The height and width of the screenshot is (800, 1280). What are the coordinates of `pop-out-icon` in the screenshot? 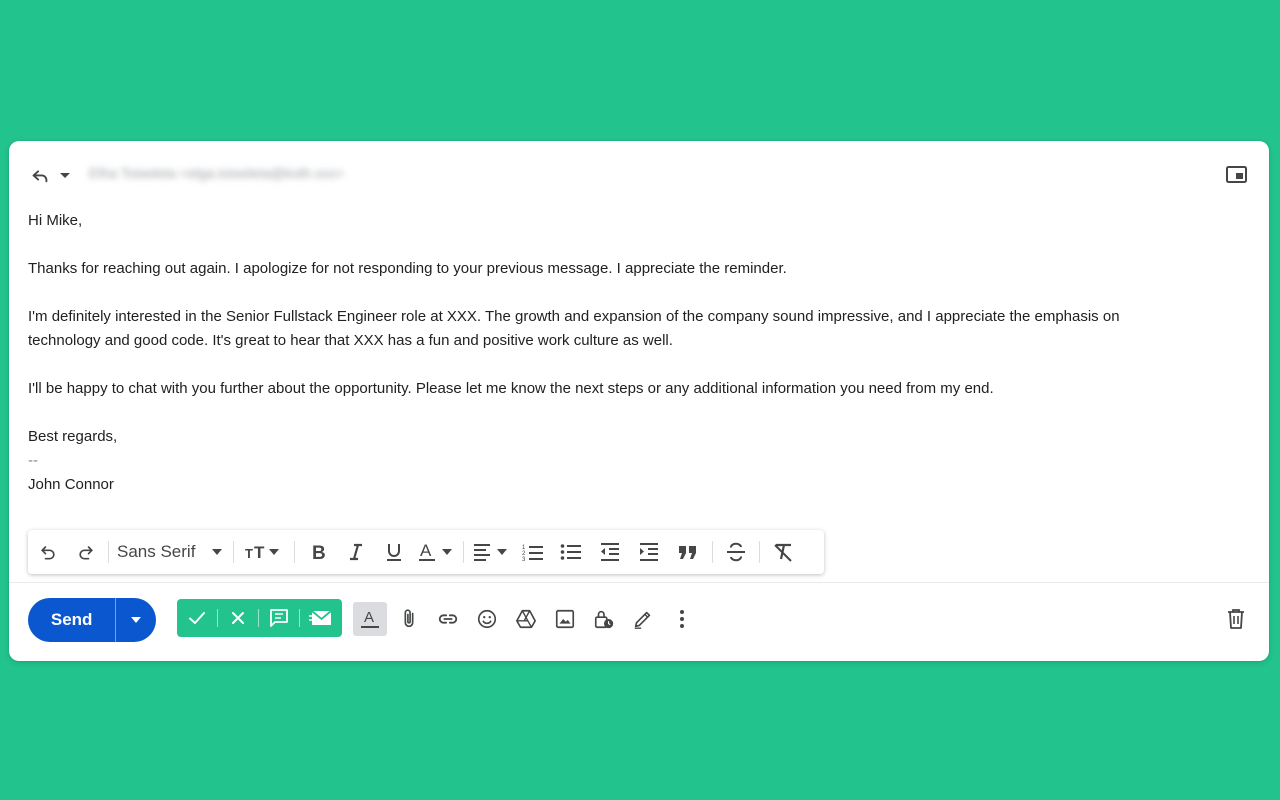 It's located at (1237, 175).